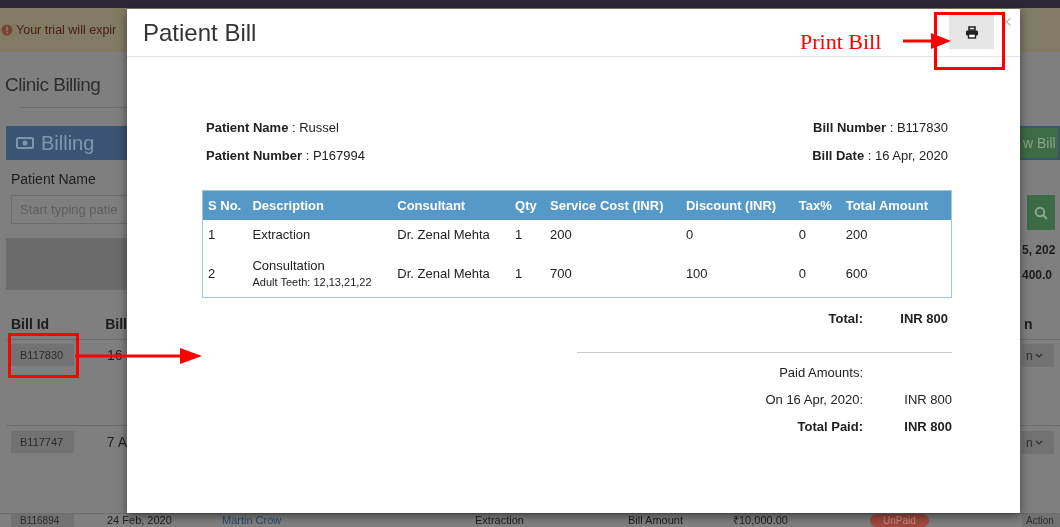 This screenshot has width=1060, height=527. Describe the element at coordinates (68, 143) in the screenshot. I see `panel-title: Billing` at that location.